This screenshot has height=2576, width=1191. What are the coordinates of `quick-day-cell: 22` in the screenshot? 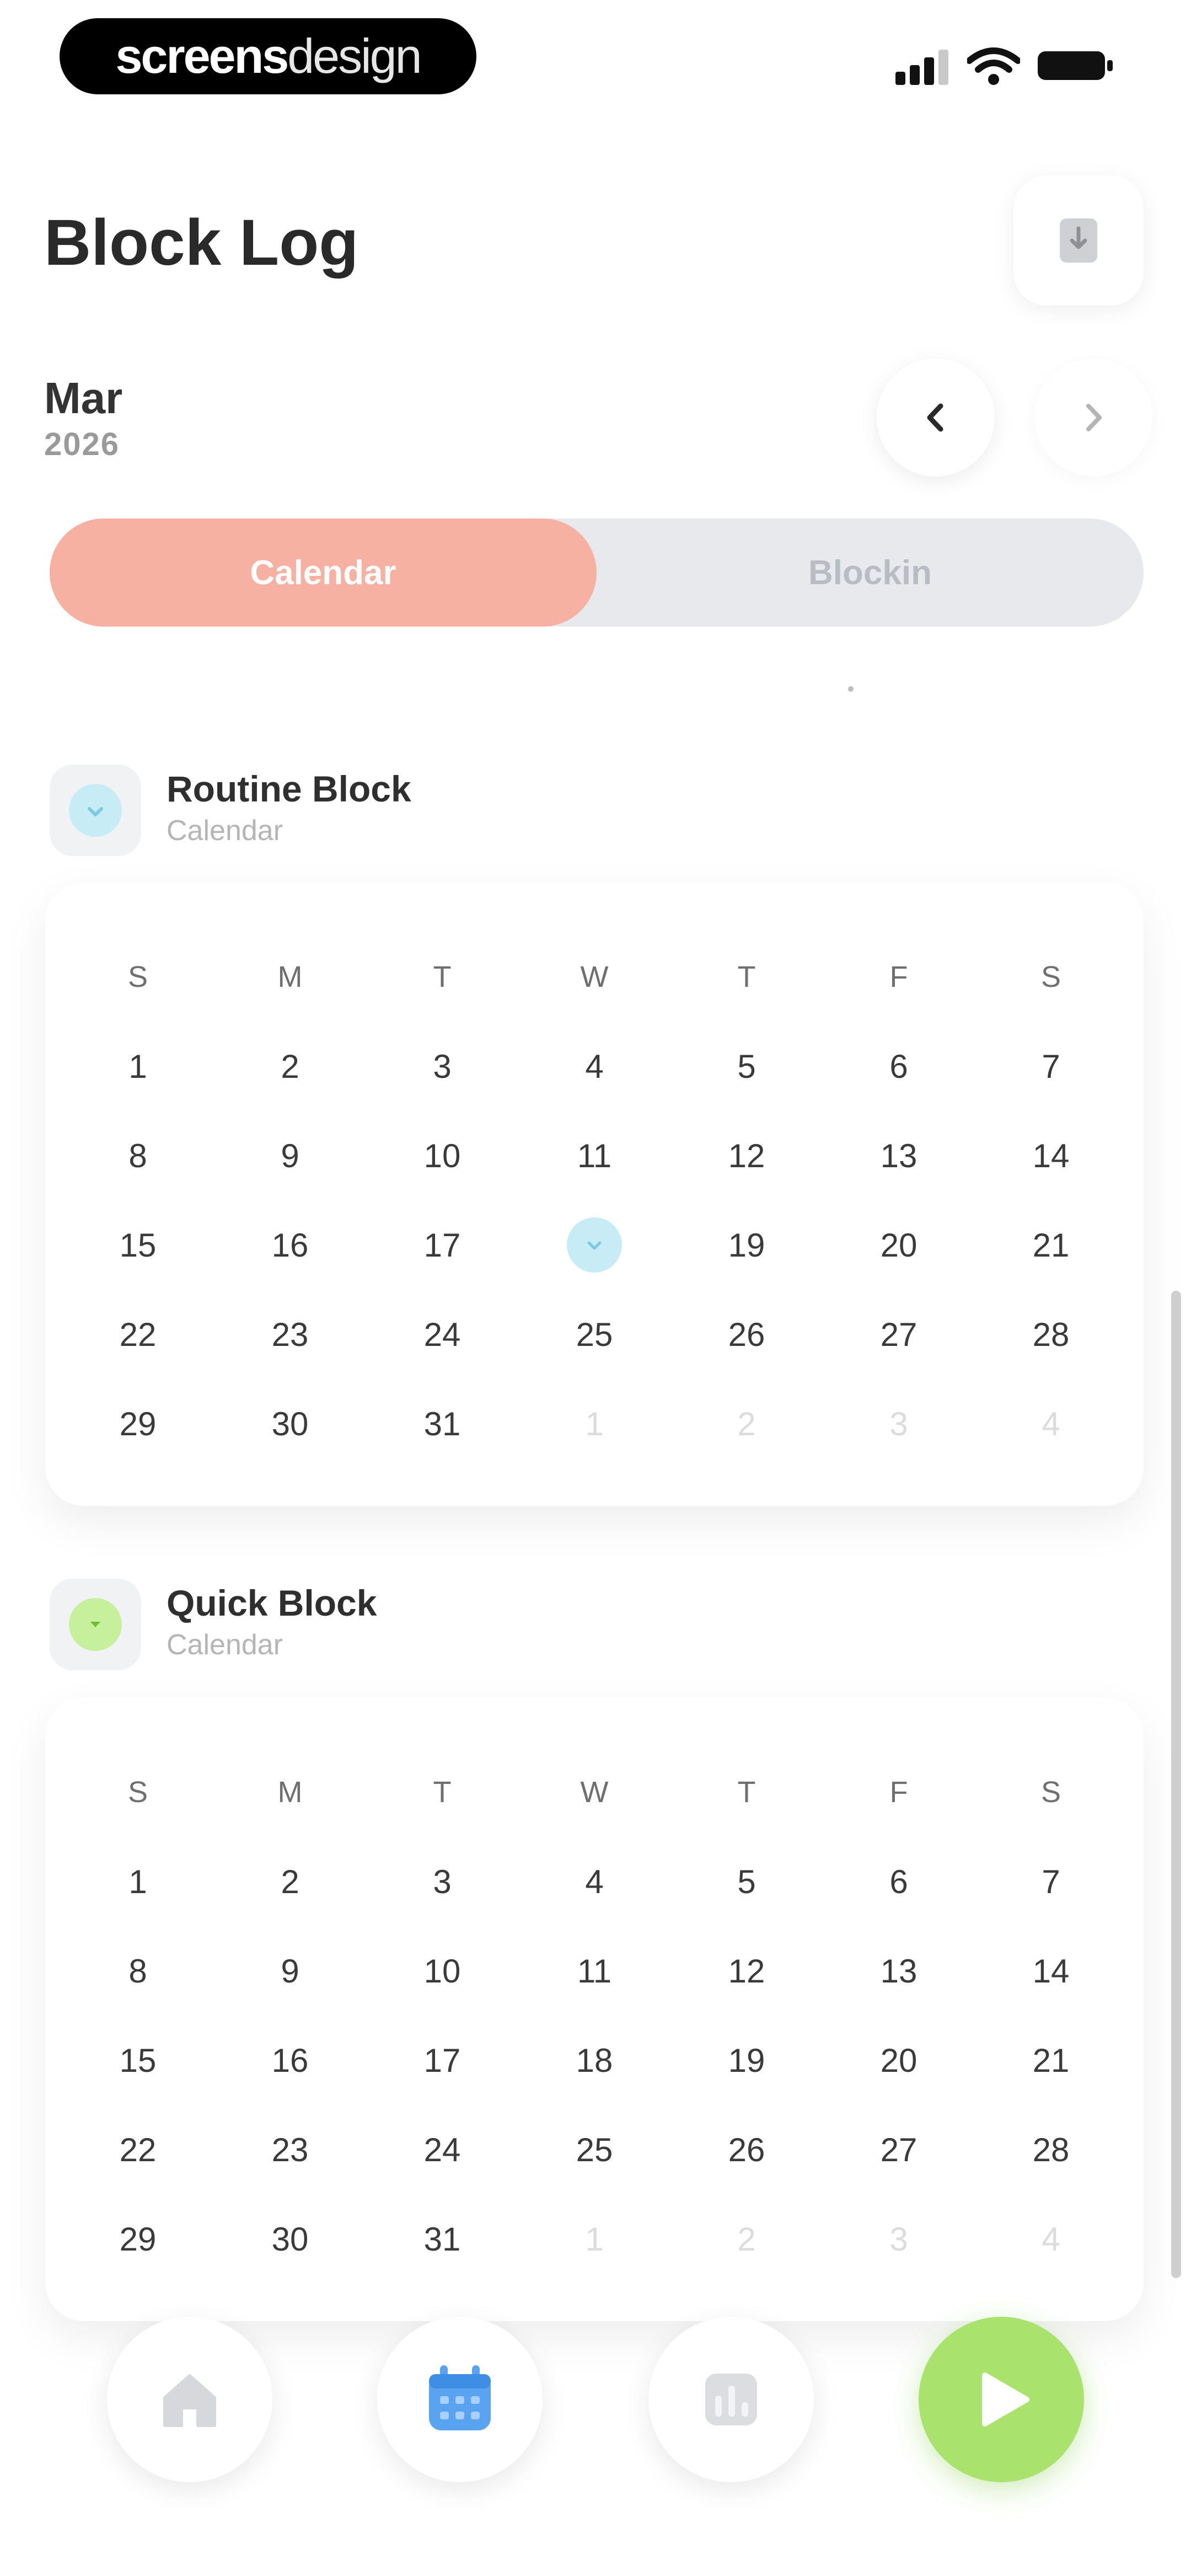 It's located at (138, 2149).